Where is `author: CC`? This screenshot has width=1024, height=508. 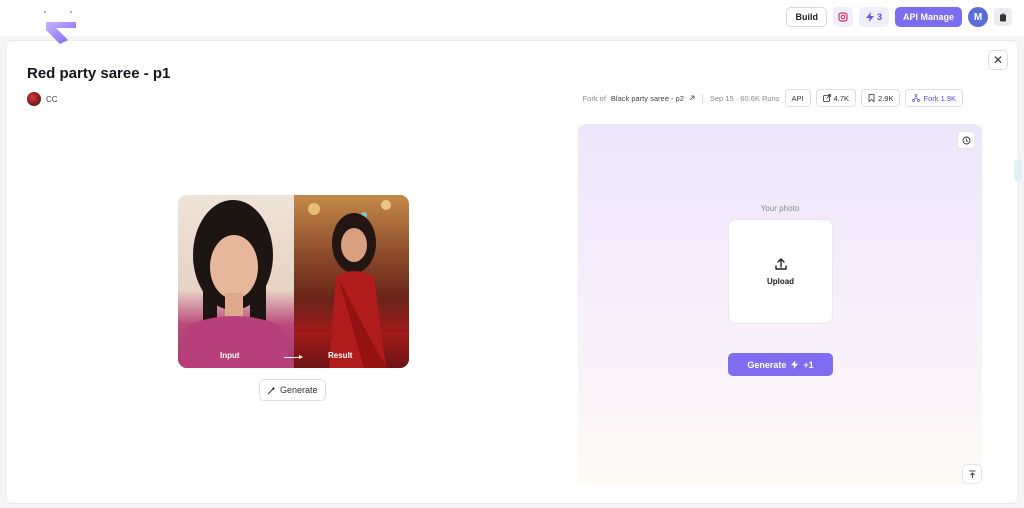
author: CC is located at coordinates (42, 99).